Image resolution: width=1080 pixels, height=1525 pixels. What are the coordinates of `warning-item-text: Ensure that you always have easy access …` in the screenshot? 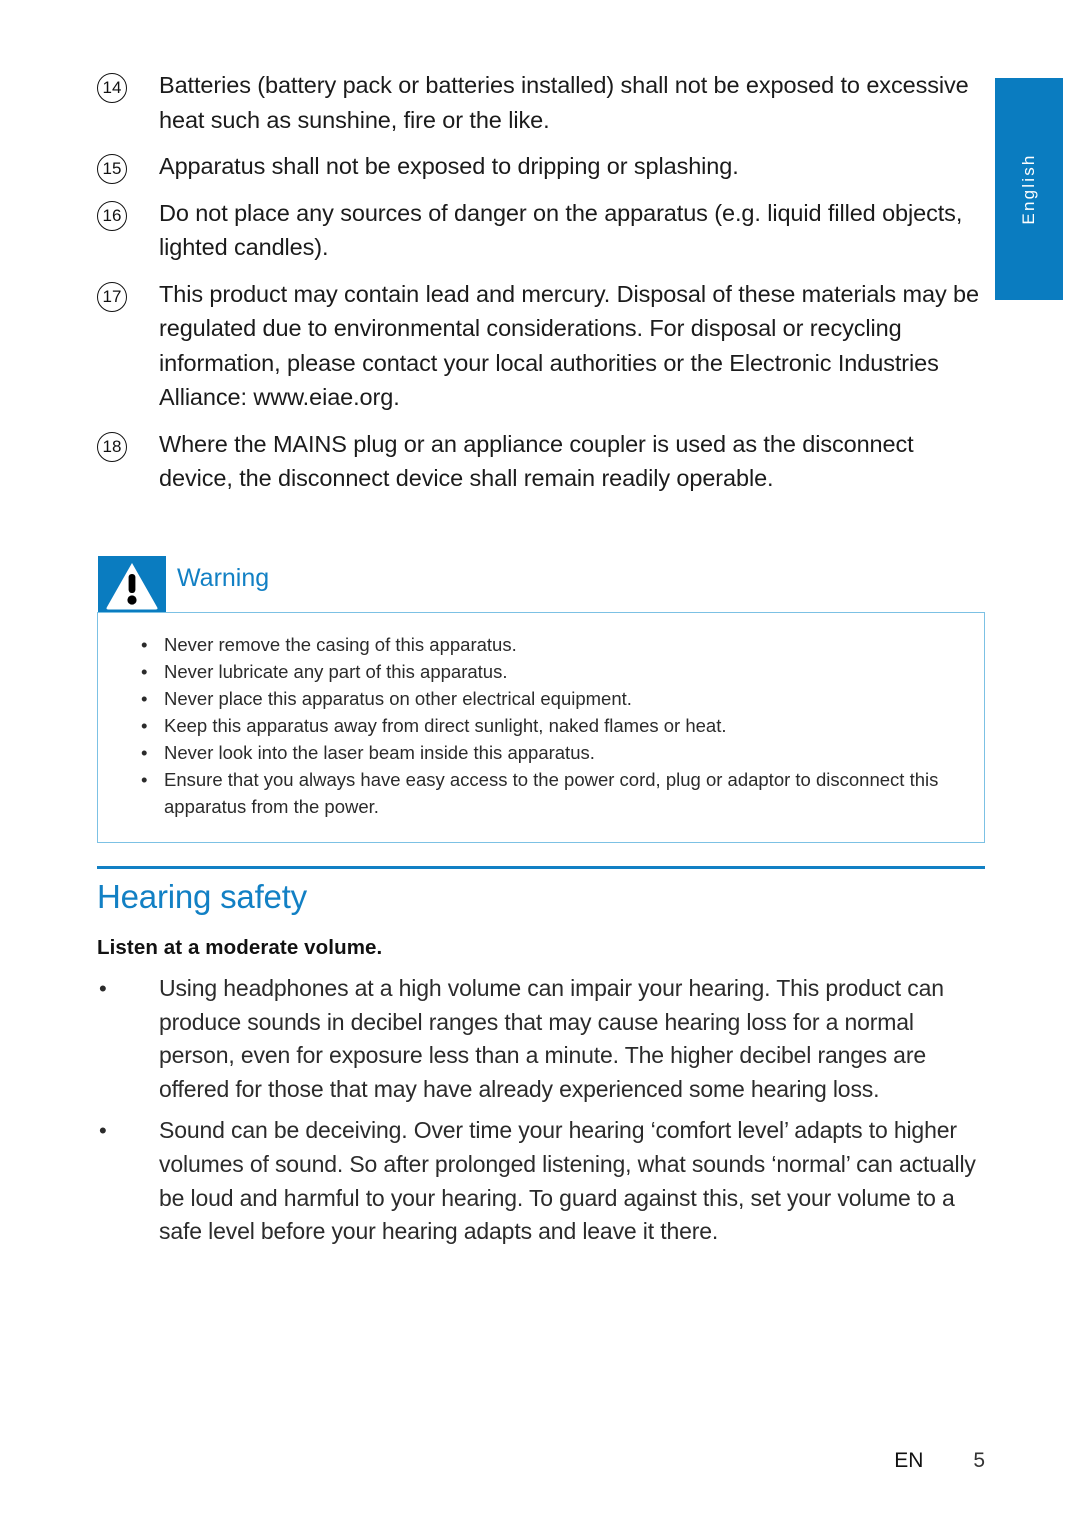 It's located at (551, 793).